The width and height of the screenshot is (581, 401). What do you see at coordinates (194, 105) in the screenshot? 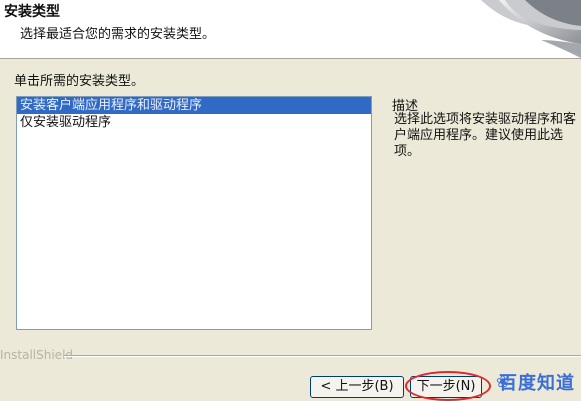
I see `list-item-client-and-driver: 安装客户端应用程序和驱动程序` at bounding box center [194, 105].